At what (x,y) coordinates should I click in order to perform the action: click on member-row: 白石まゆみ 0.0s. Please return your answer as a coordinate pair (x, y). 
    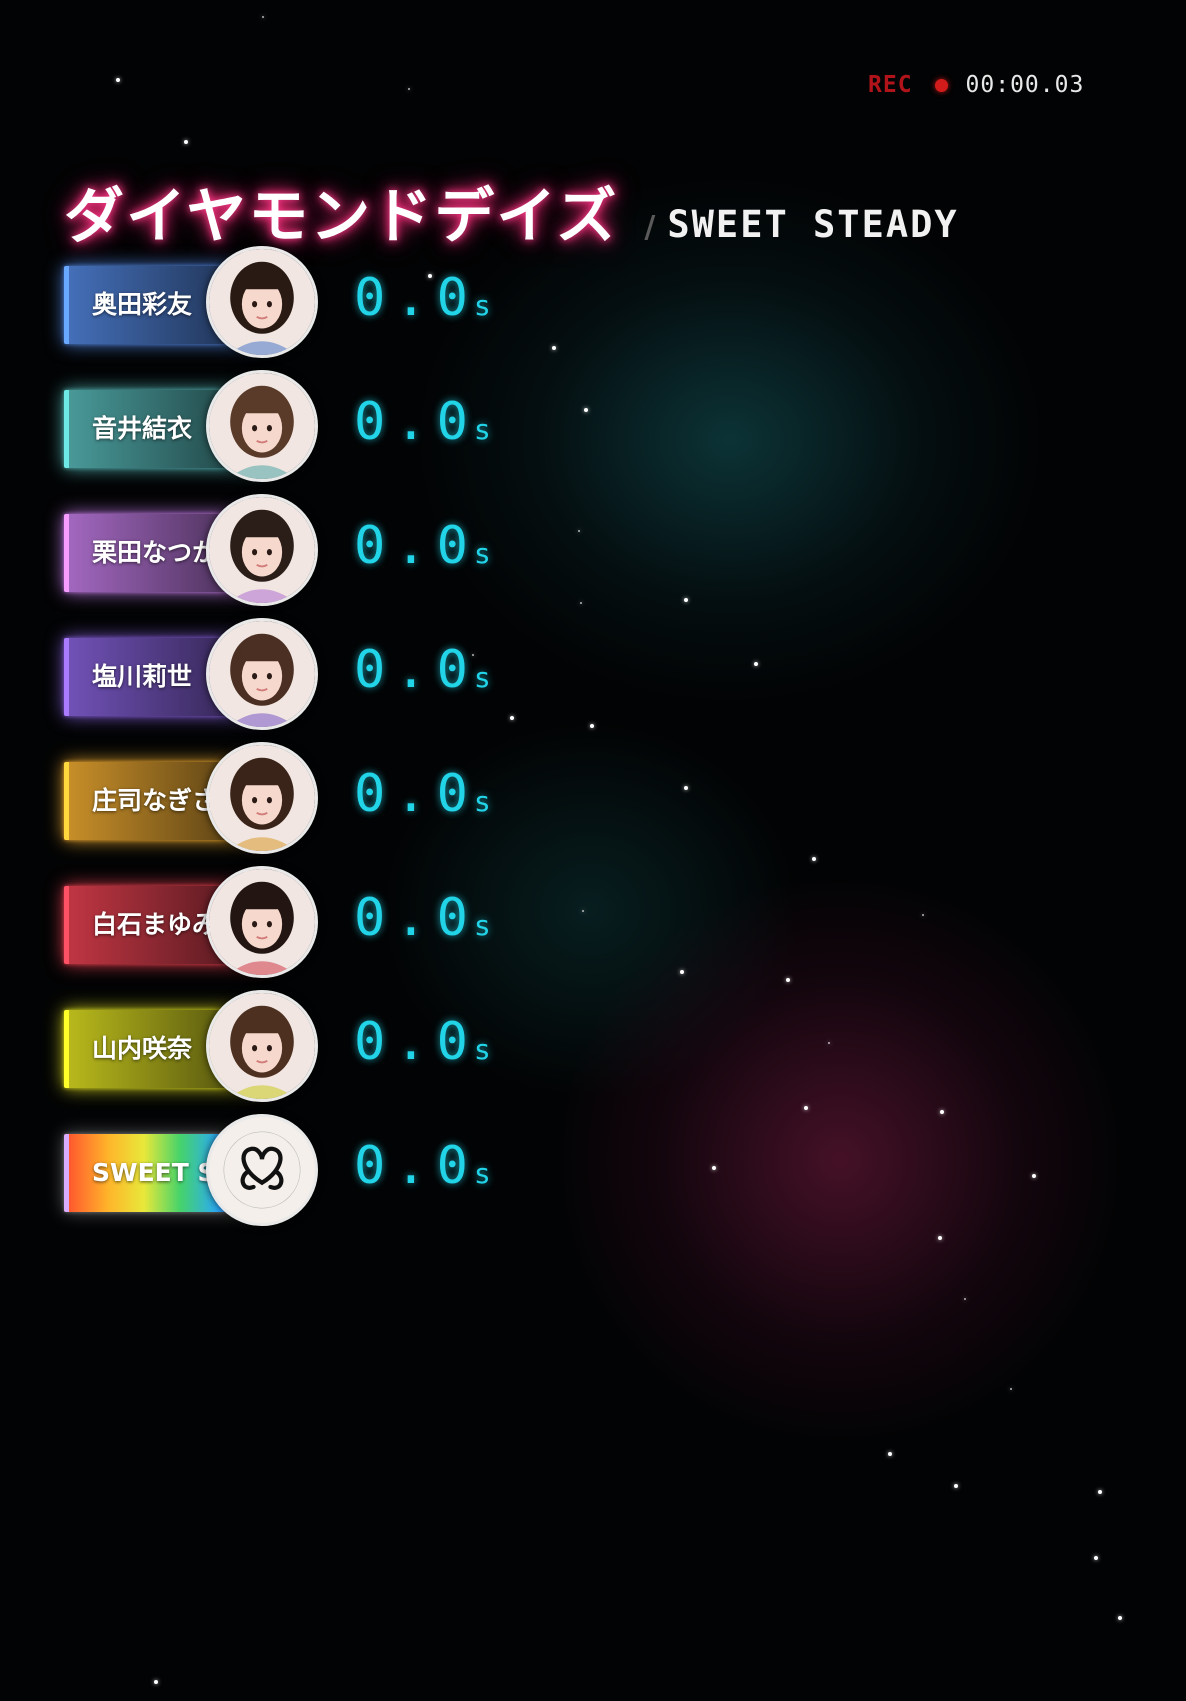
    Looking at the image, I should click on (284, 922).